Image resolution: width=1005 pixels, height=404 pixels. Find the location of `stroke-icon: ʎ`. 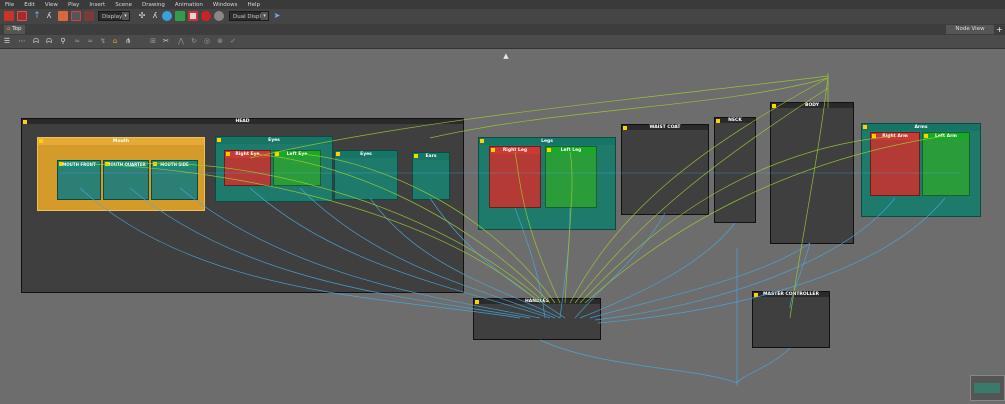

stroke-icon: ʎ is located at coordinates (49, 16).